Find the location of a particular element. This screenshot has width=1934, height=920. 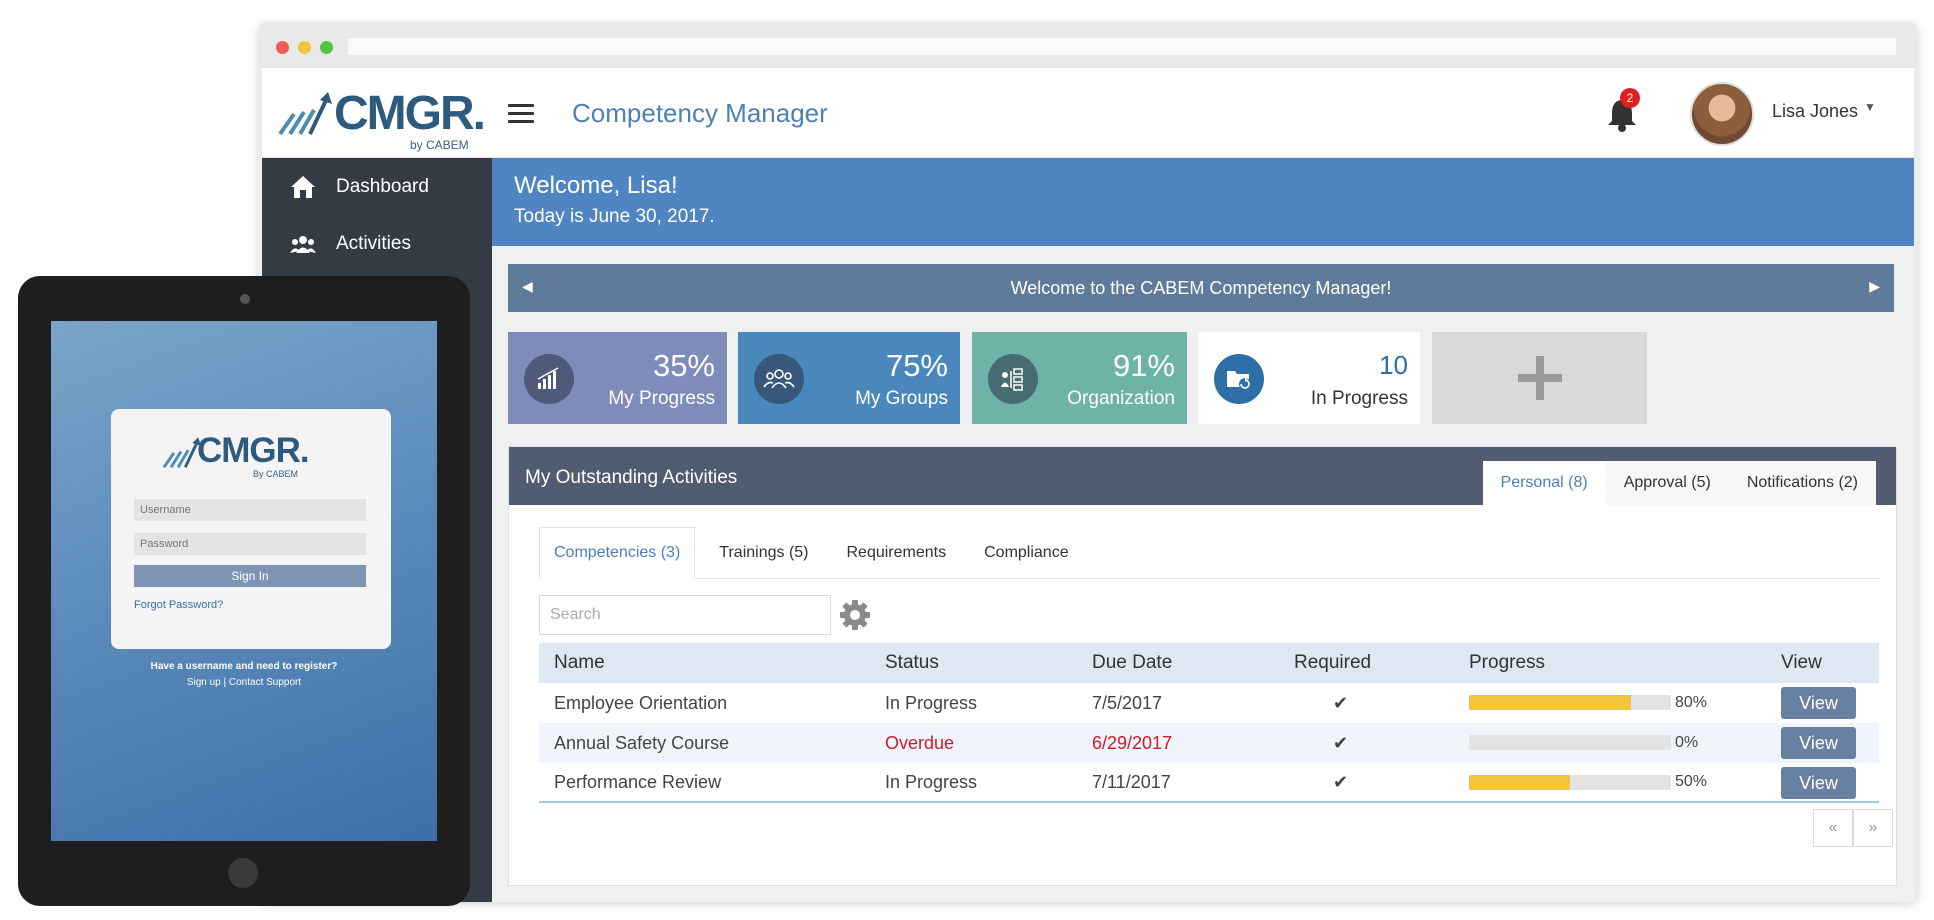

org-icon is located at coordinates (1013, 379).